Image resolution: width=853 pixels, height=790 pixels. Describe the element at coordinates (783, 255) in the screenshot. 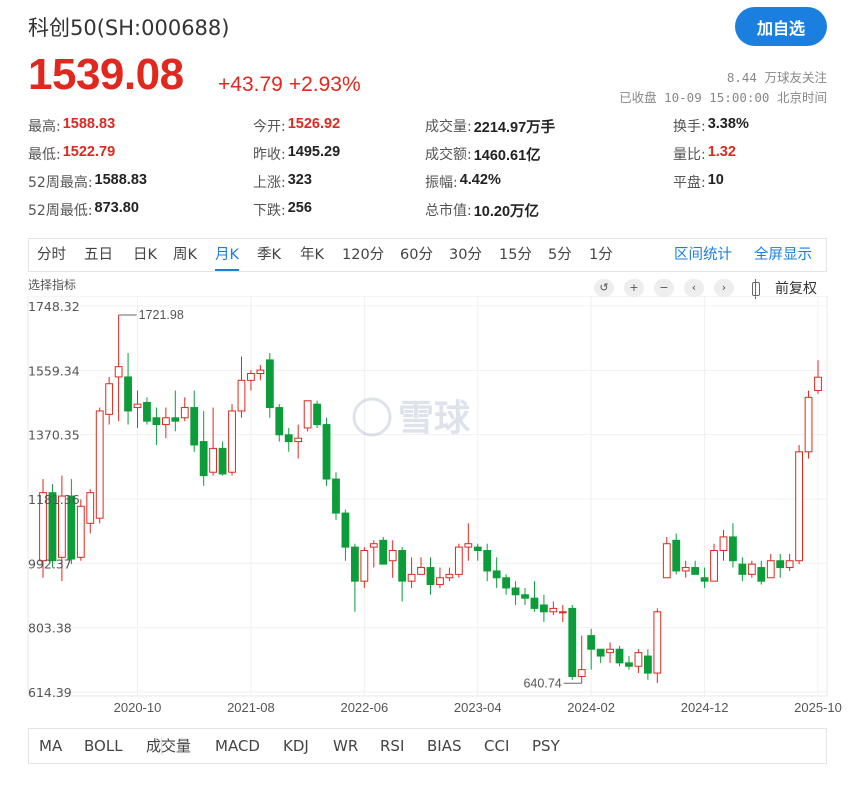

I see `fullscreen-button: 全屏显示` at that location.